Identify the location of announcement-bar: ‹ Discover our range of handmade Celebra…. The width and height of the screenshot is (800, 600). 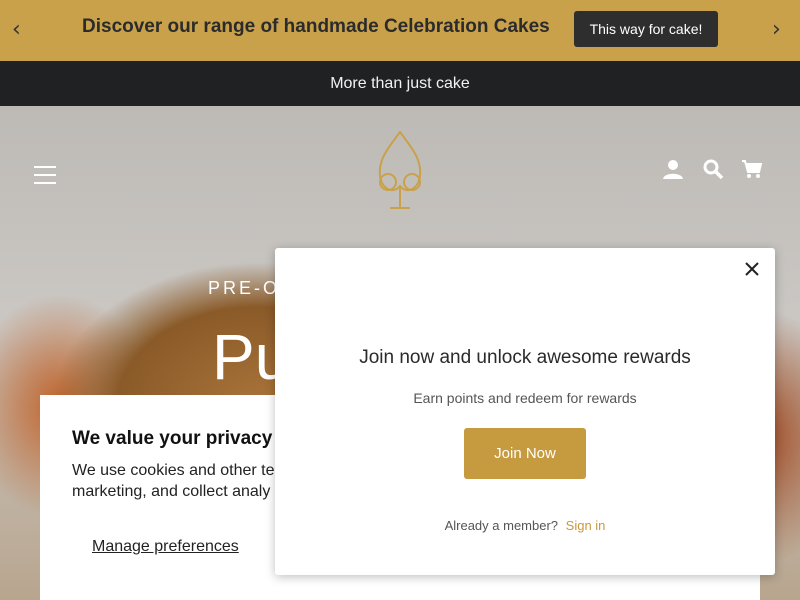
(400, 30).